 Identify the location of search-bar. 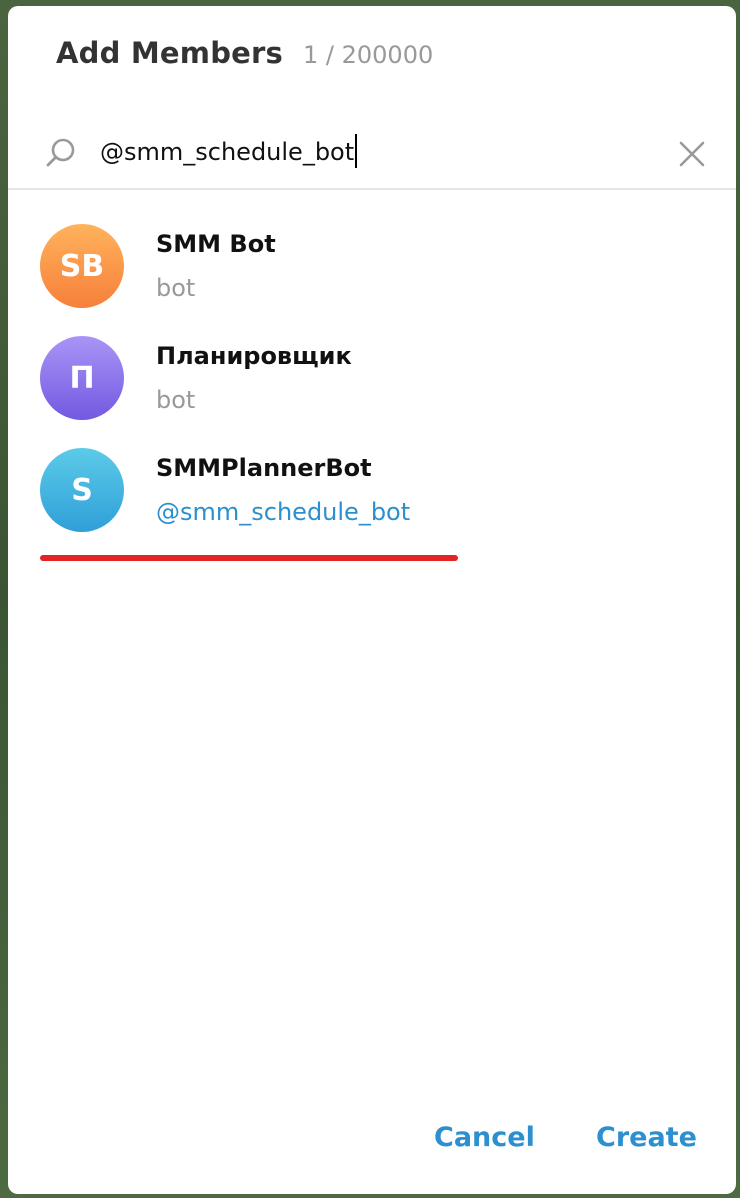
(372, 153).